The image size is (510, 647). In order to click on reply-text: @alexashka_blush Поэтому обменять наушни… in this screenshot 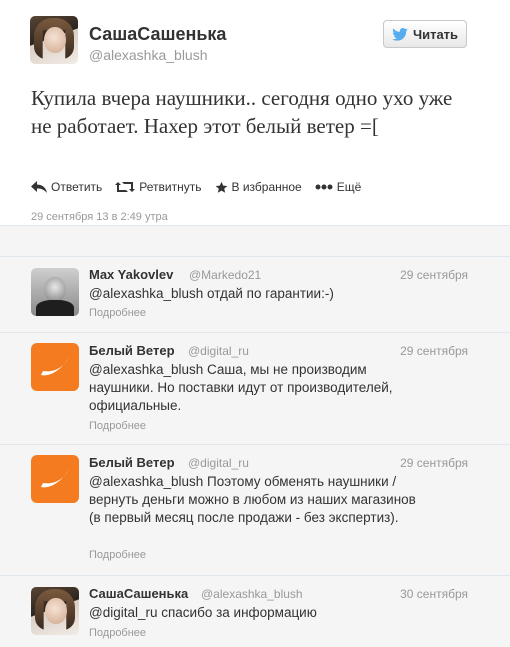, I will do `click(252, 499)`.